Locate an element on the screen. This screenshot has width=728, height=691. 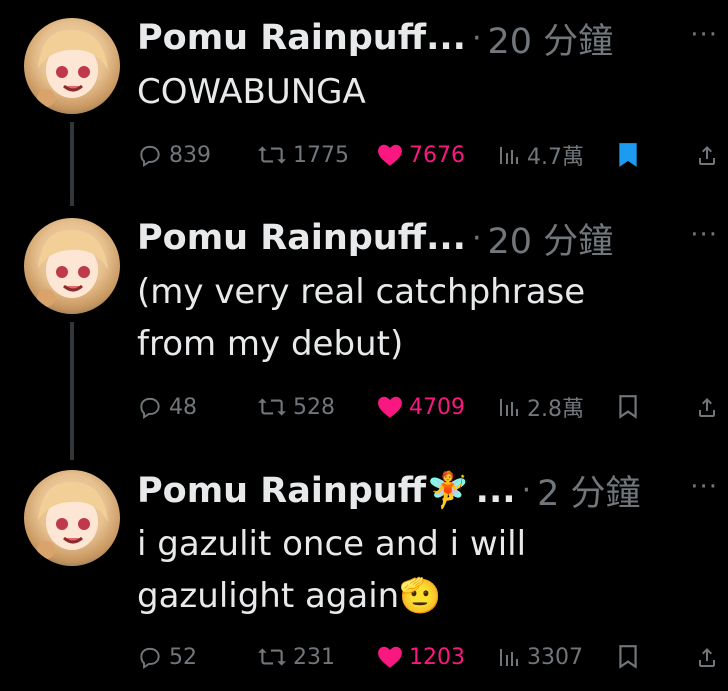
like-count: 7676 is located at coordinates (437, 155).